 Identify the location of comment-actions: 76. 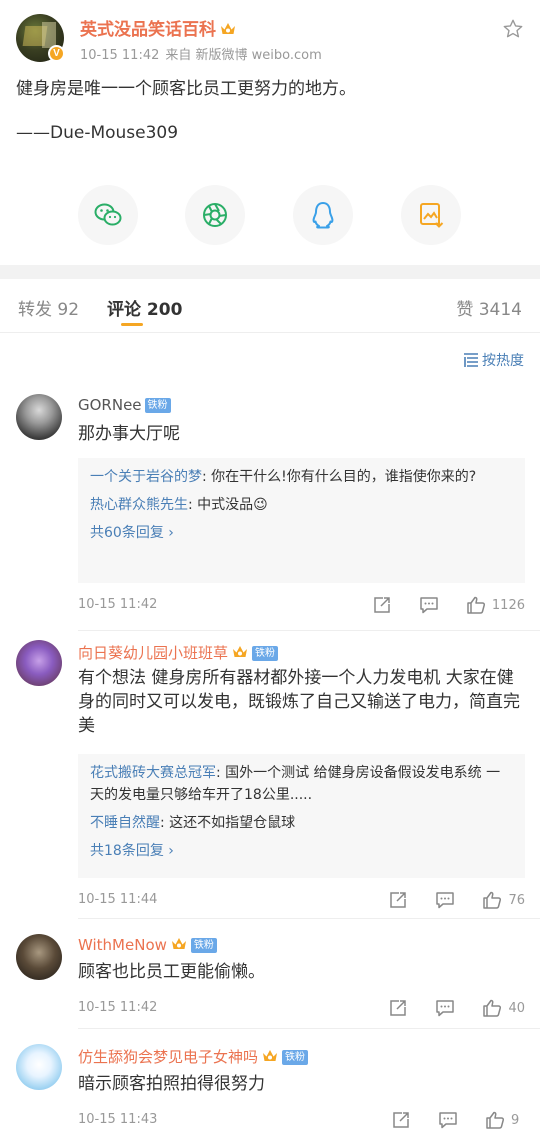
(443, 900).